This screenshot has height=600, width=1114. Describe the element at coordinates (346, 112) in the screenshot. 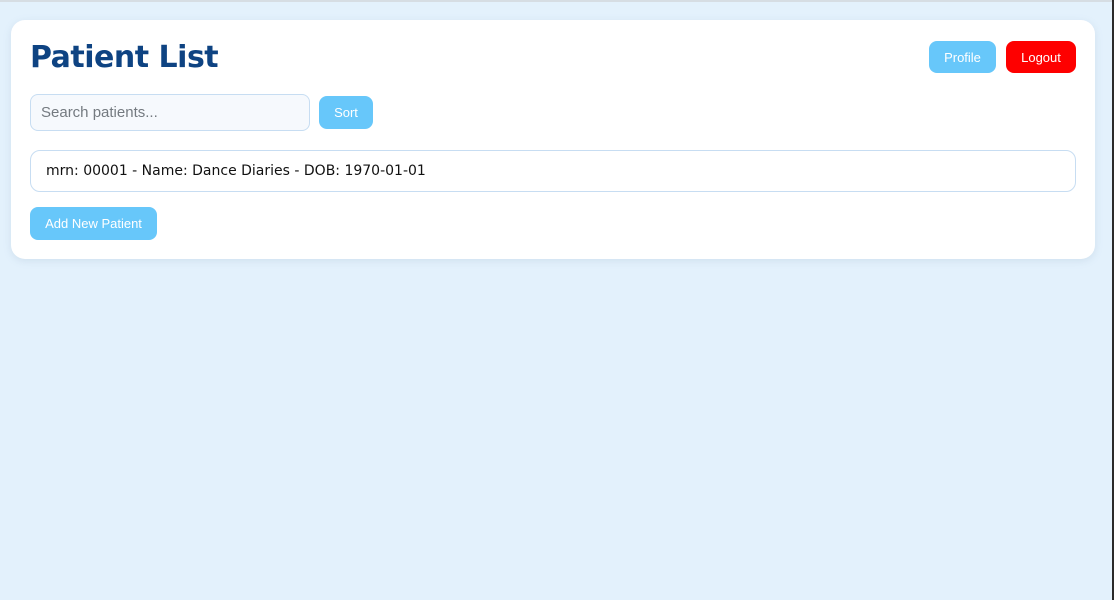

I see `sort-button: Sort` at that location.